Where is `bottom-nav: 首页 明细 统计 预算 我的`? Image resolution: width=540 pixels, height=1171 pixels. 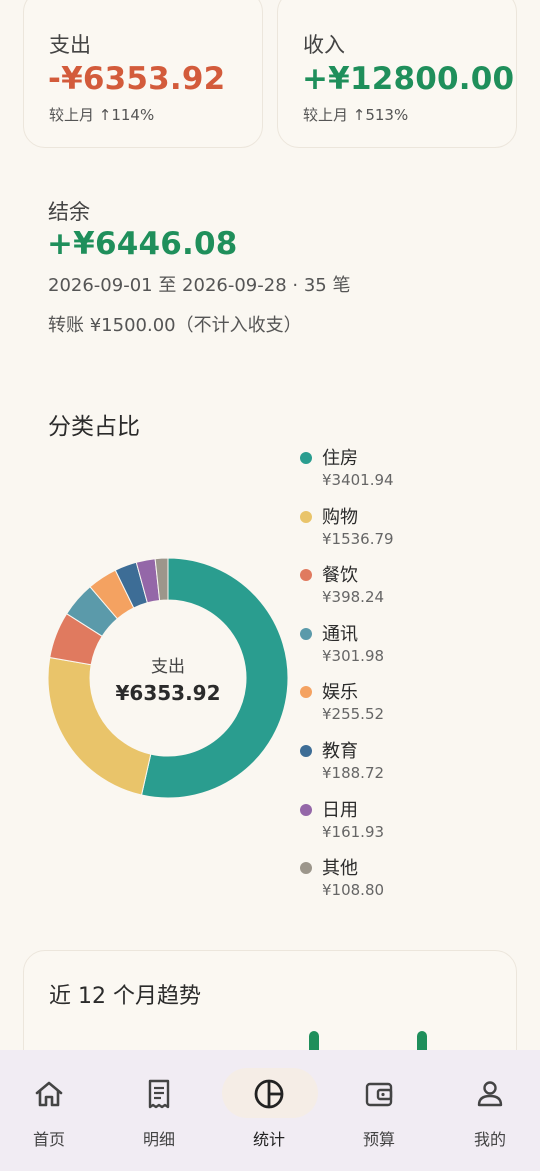 bottom-nav: 首页 明细 统计 预算 我的 is located at coordinates (270, 1110).